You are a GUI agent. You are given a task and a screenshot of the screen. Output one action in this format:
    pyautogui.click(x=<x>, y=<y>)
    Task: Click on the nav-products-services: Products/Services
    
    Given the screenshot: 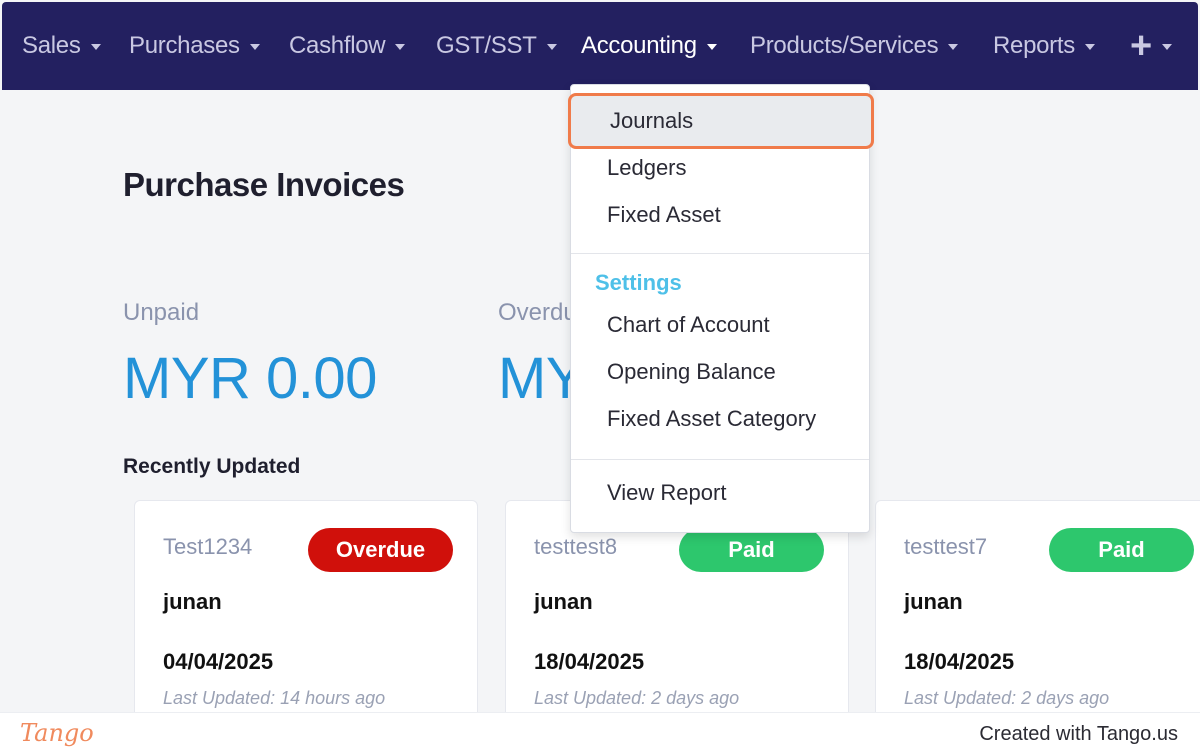 What is the action you would take?
    pyautogui.click(x=854, y=46)
    